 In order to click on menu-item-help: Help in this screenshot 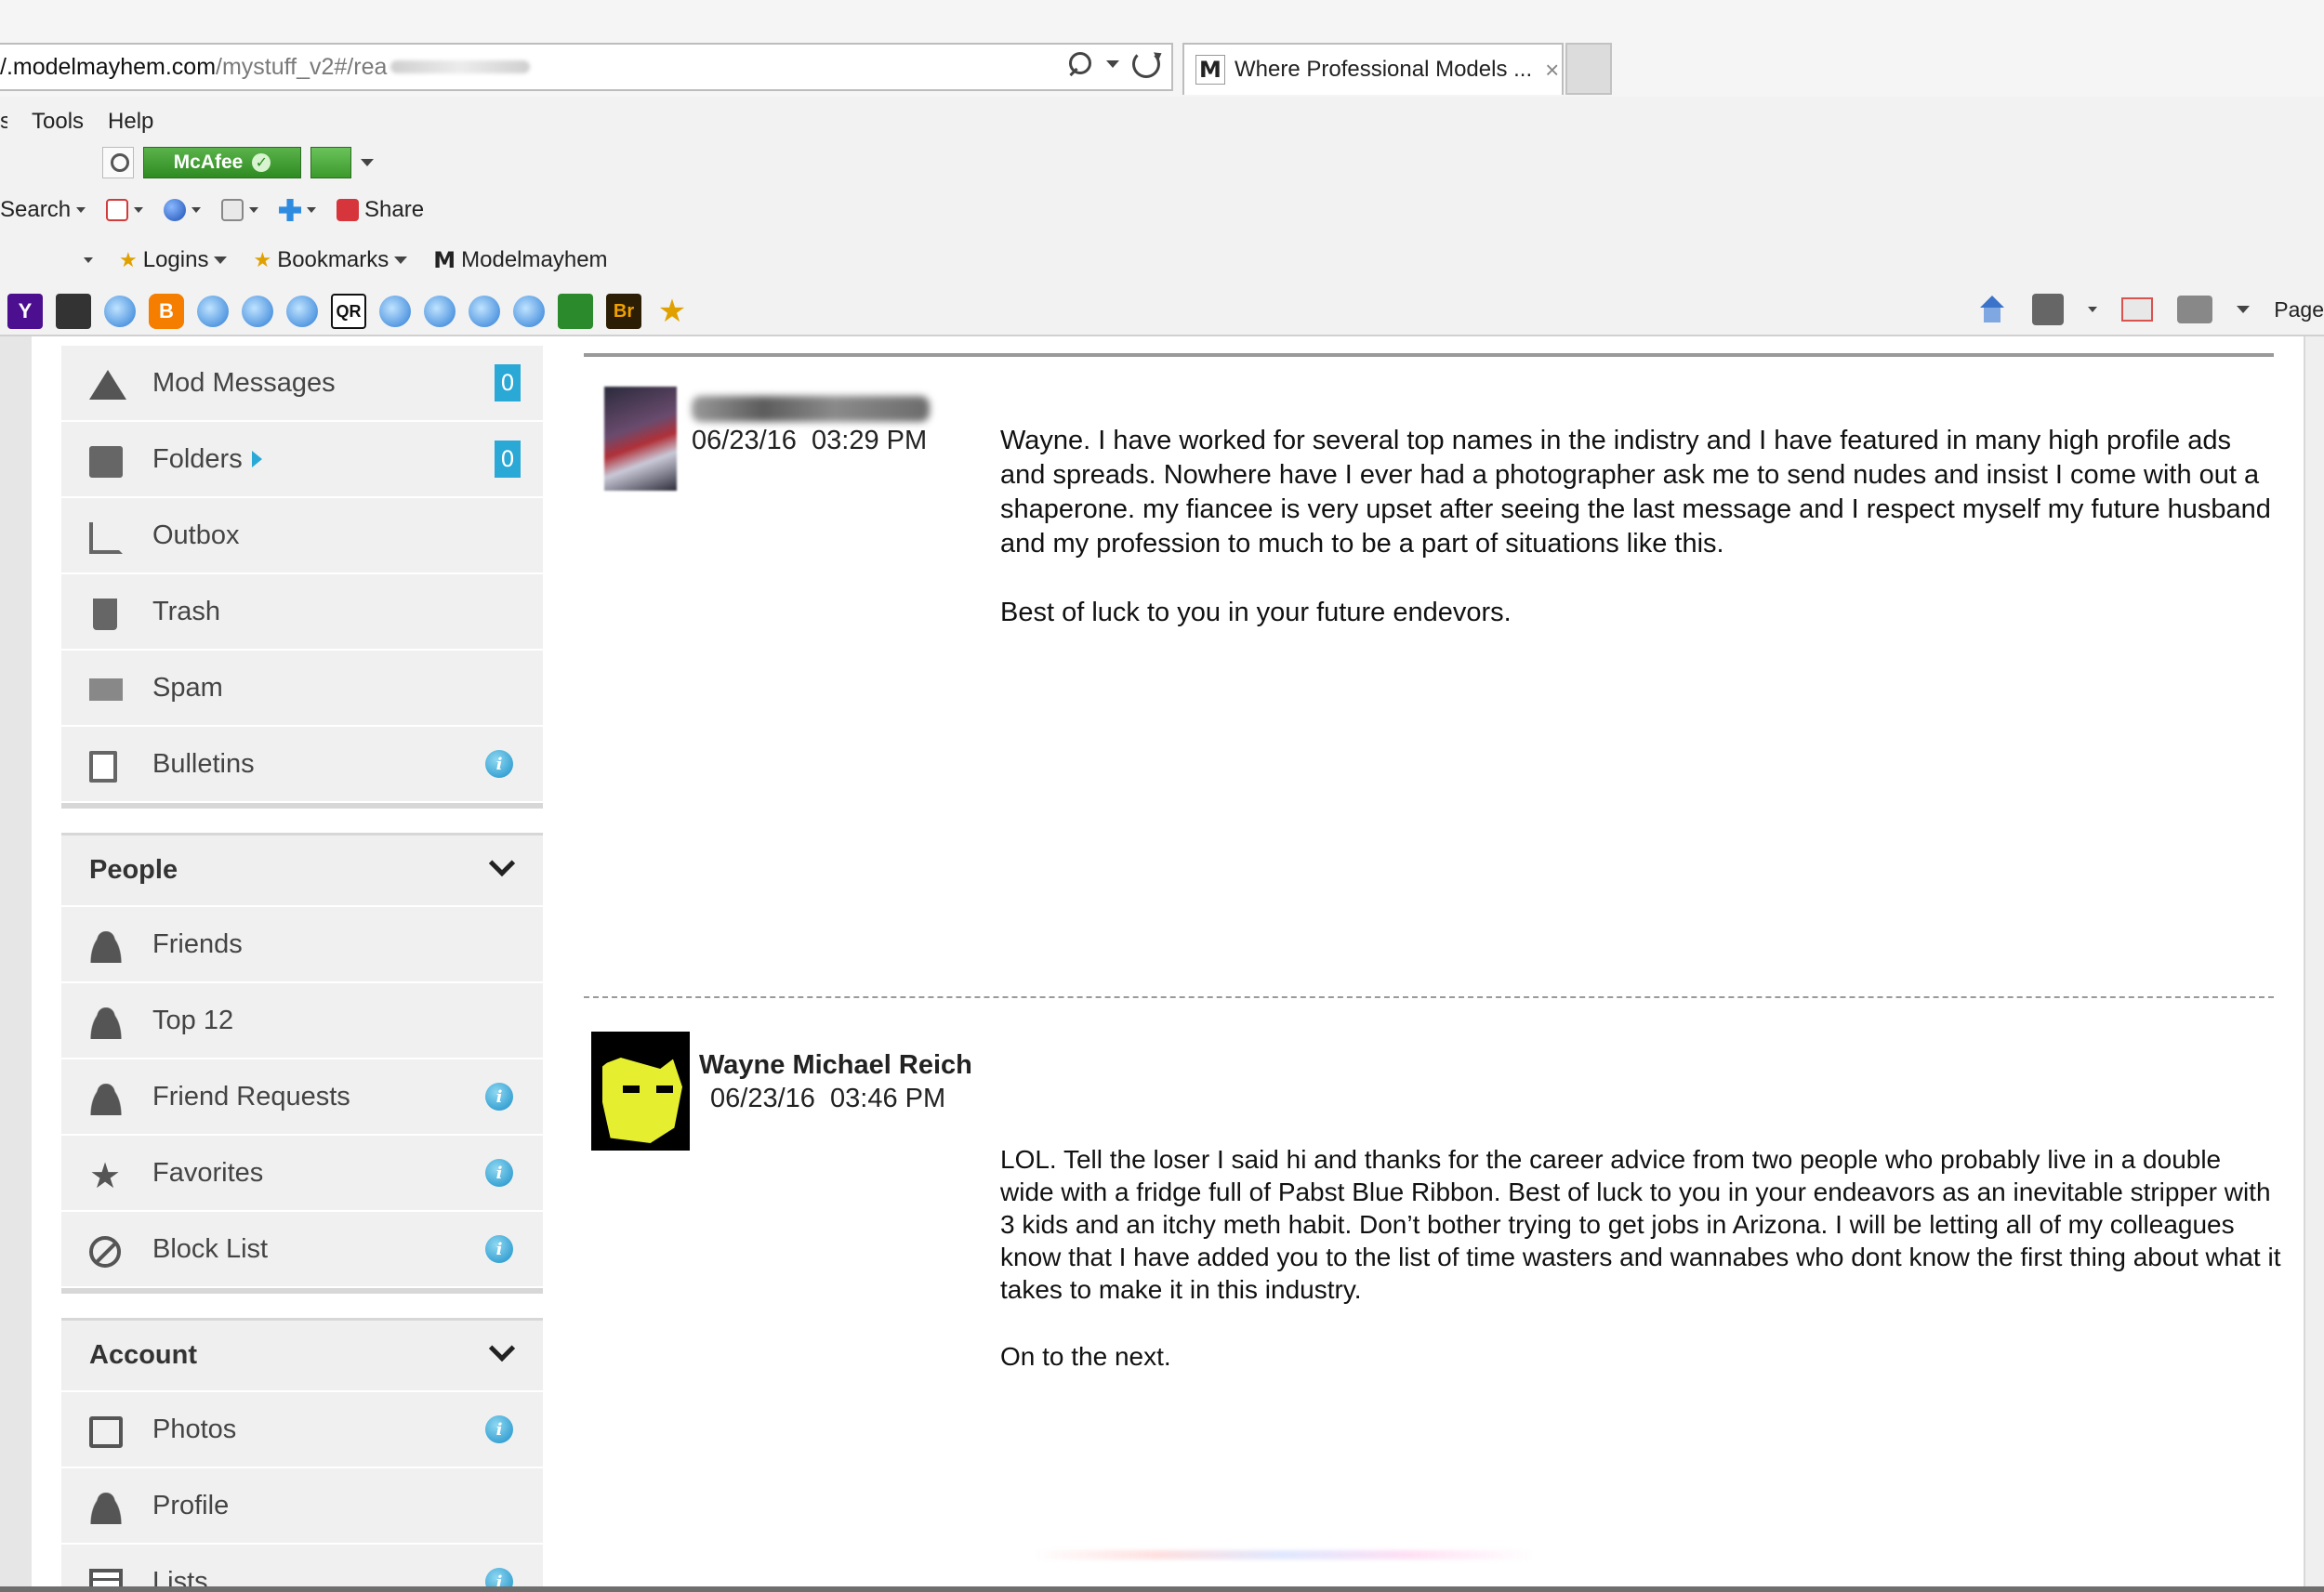, I will do `click(130, 122)`.